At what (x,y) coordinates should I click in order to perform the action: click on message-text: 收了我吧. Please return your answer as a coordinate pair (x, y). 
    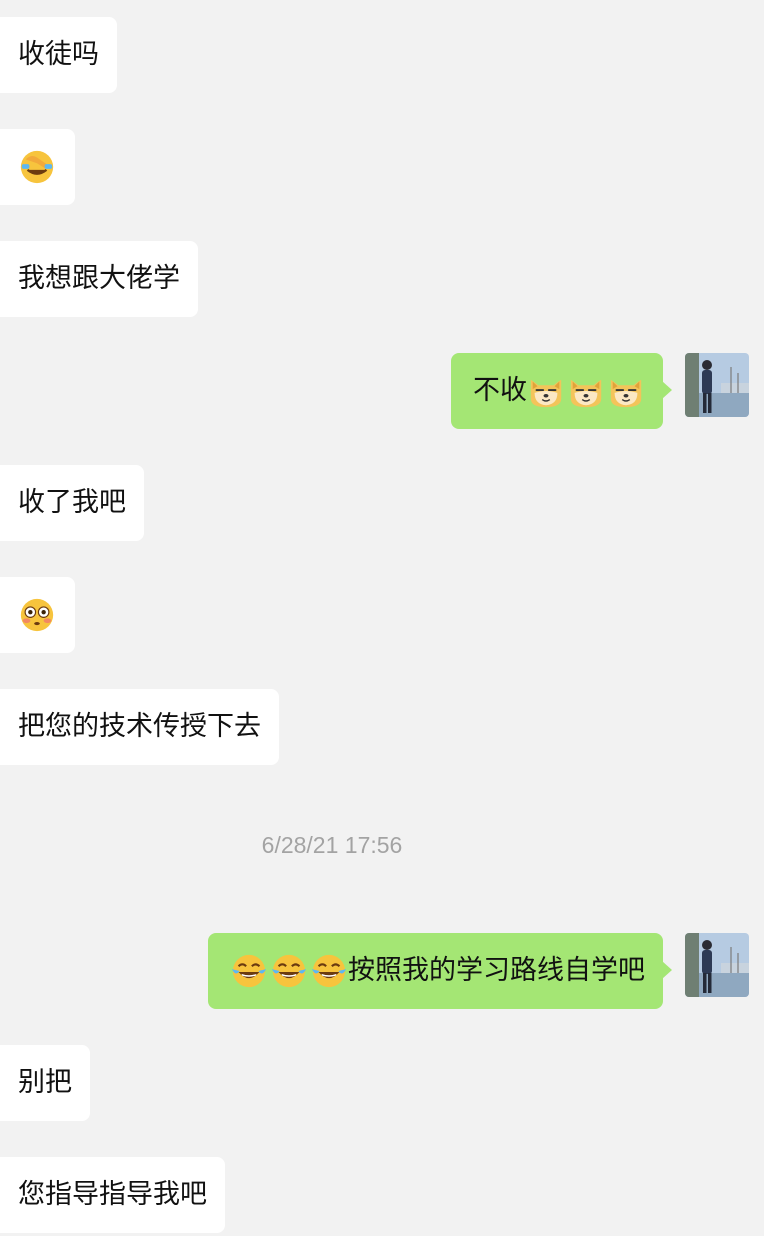
    Looking at the image, I should click on (72, 502).